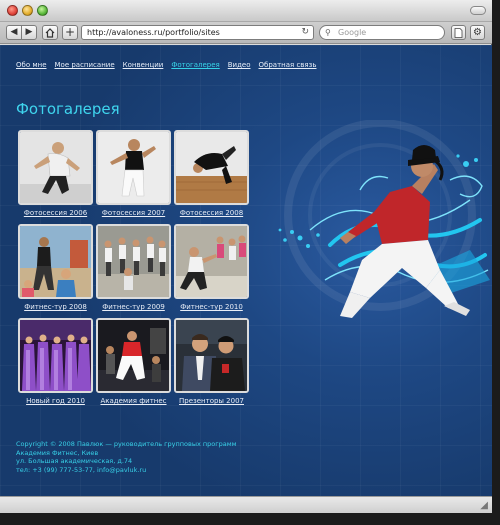 This screenshot has width=500, height=525. I want to click on gallery-item: Презенторы 2007, so click(211, 361).